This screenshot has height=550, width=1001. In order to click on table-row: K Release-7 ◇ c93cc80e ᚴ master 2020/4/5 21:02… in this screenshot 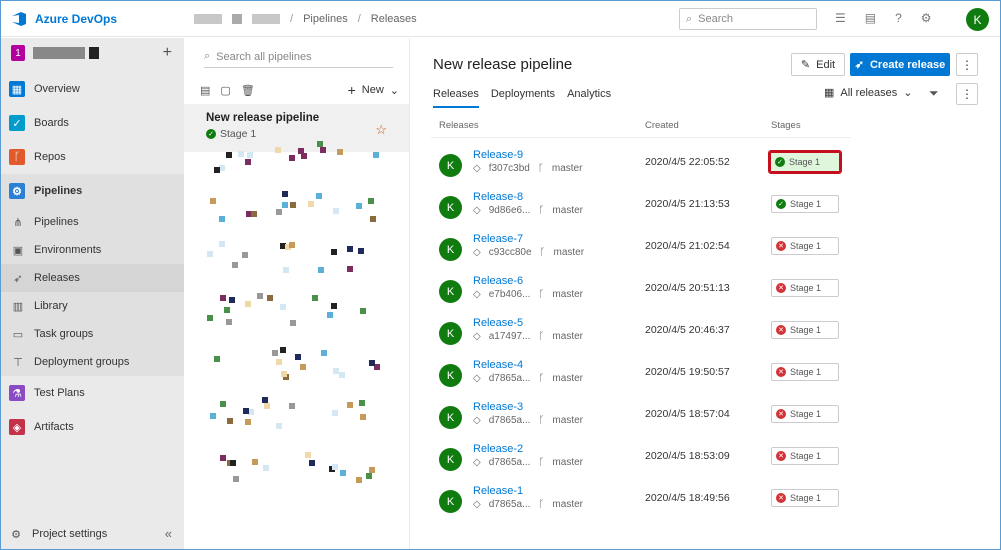, I will do `click(641, 250)`.